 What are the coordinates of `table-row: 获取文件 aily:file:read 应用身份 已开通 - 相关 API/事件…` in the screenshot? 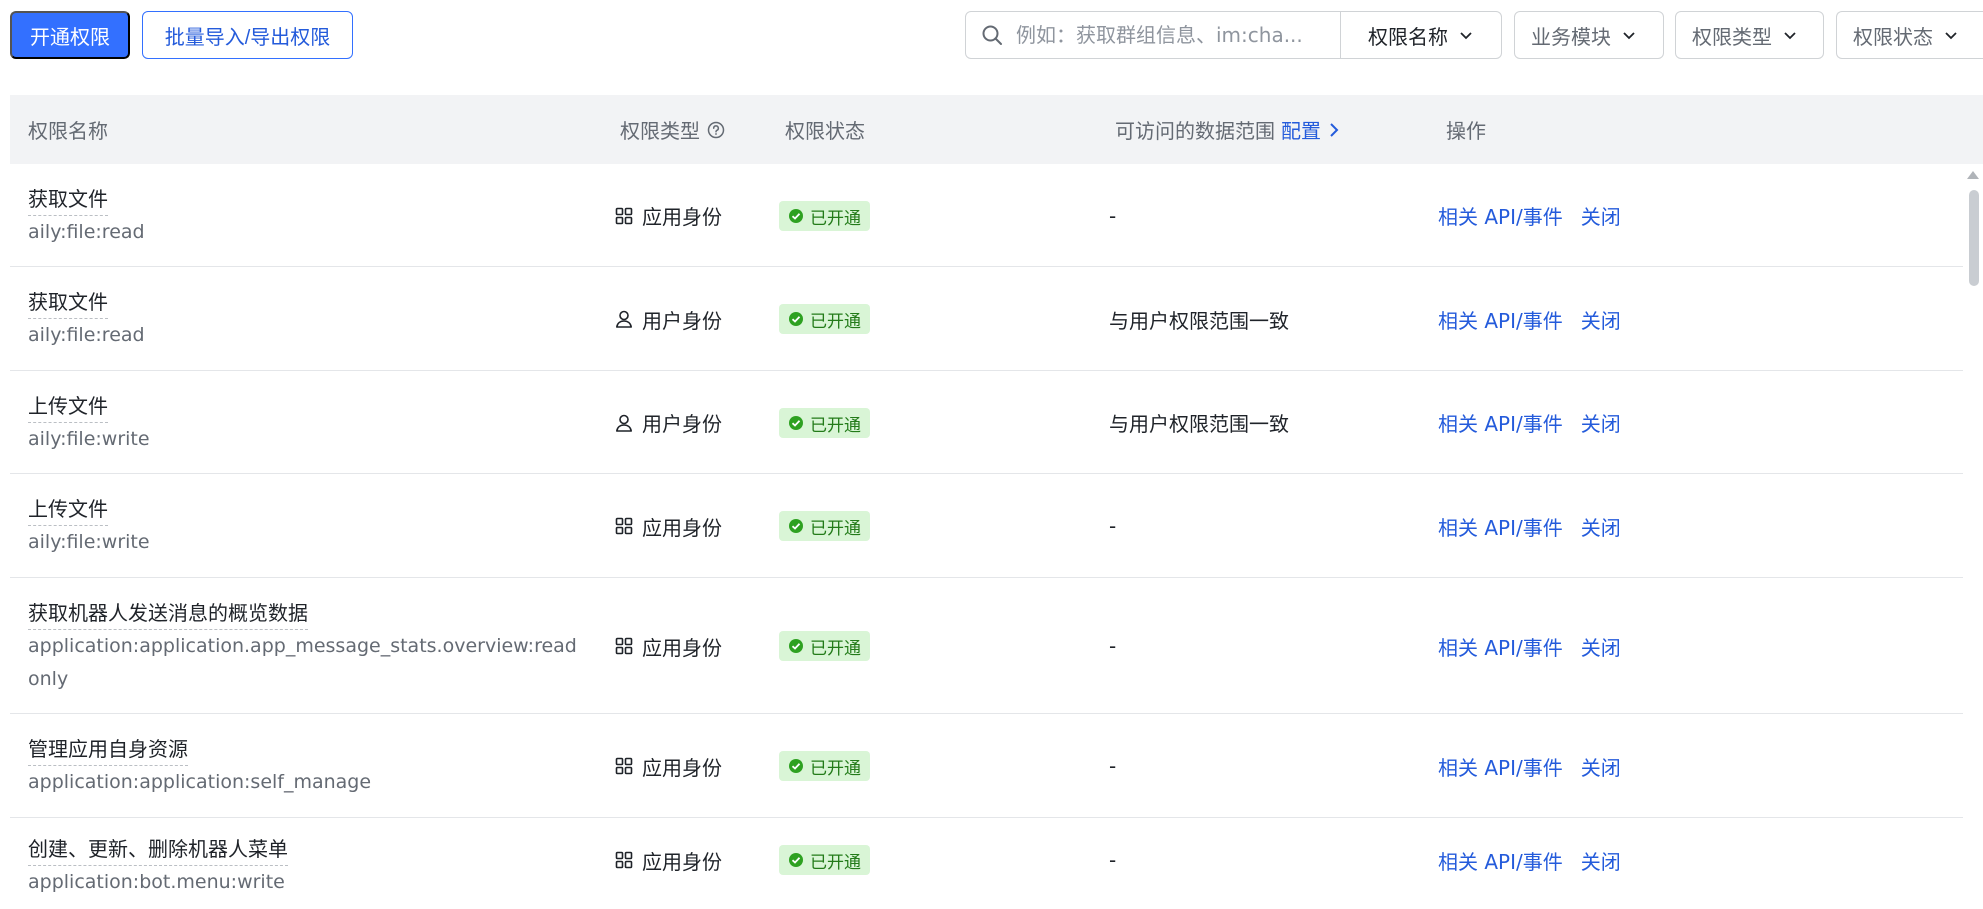 It's located at (986, 215).